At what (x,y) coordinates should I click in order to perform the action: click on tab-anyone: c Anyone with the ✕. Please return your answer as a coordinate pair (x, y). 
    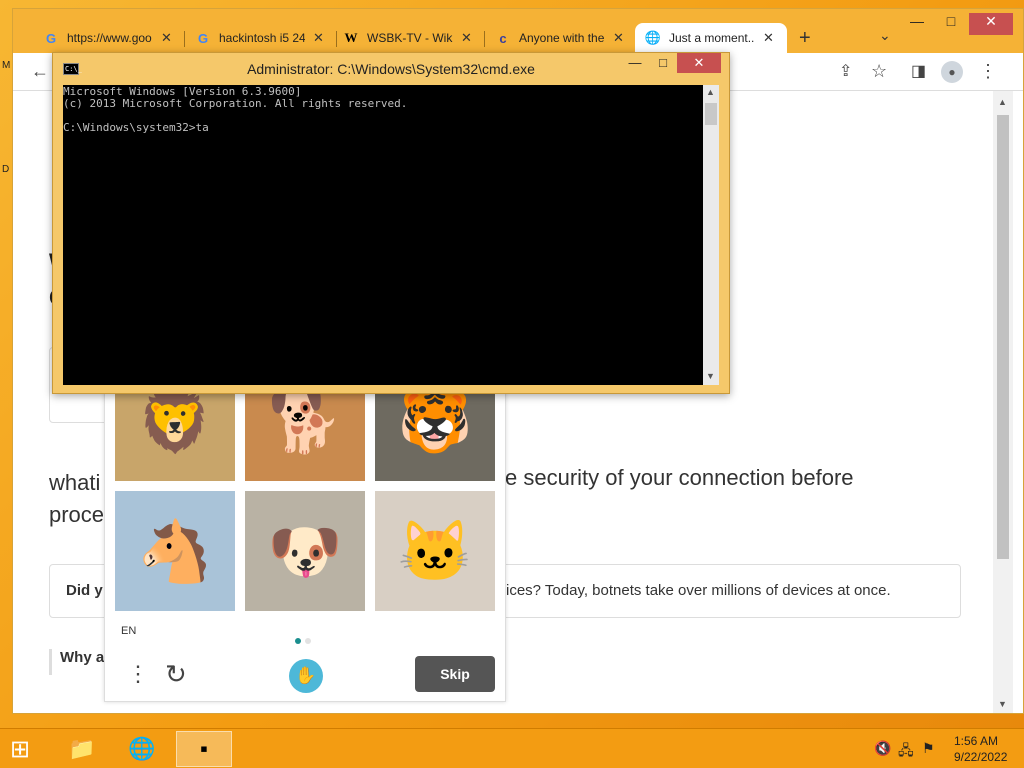
    Looking at the image, I should click on (561, 38).